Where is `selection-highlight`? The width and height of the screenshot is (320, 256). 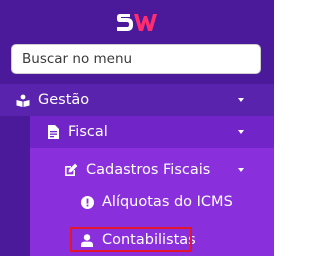
selection-highlight is located at coordinates (131, 239).